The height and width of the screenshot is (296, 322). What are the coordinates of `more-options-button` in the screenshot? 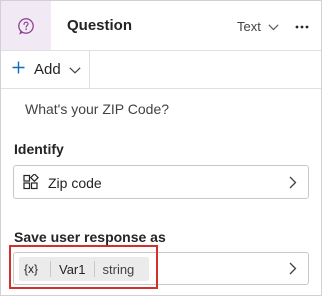 It's located at (302, 25).